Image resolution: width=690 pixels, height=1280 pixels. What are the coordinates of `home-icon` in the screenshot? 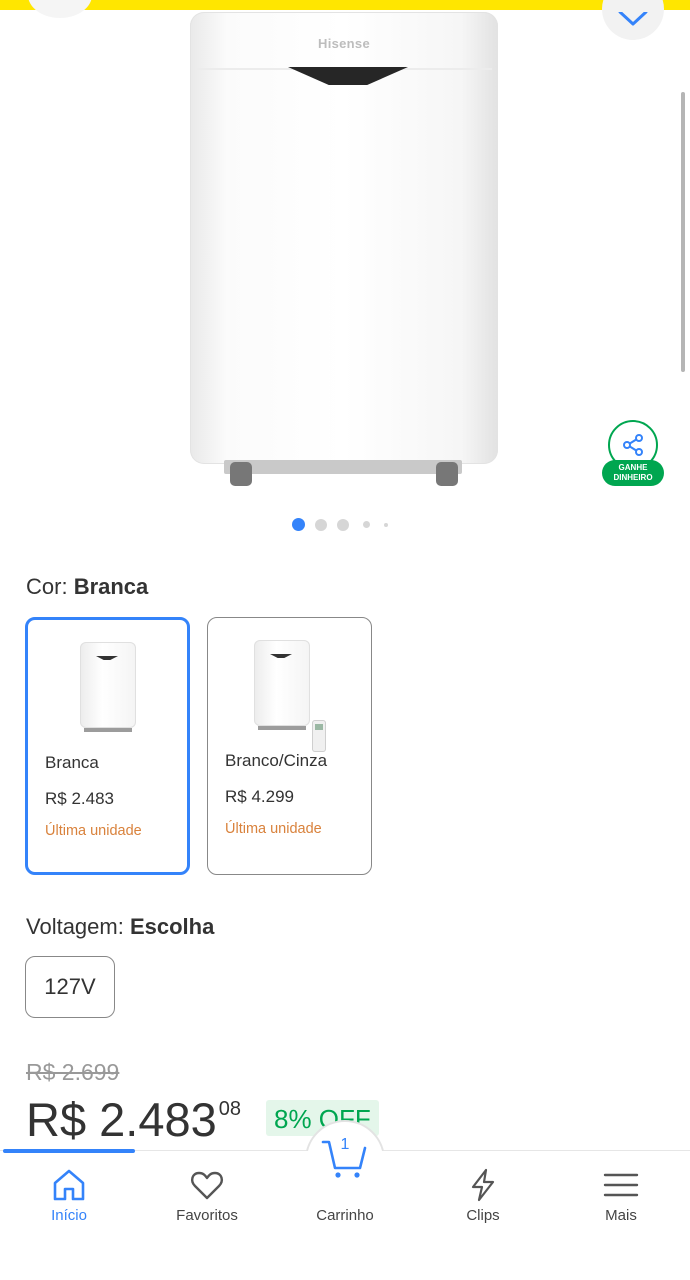 It's located at (69, 1185).